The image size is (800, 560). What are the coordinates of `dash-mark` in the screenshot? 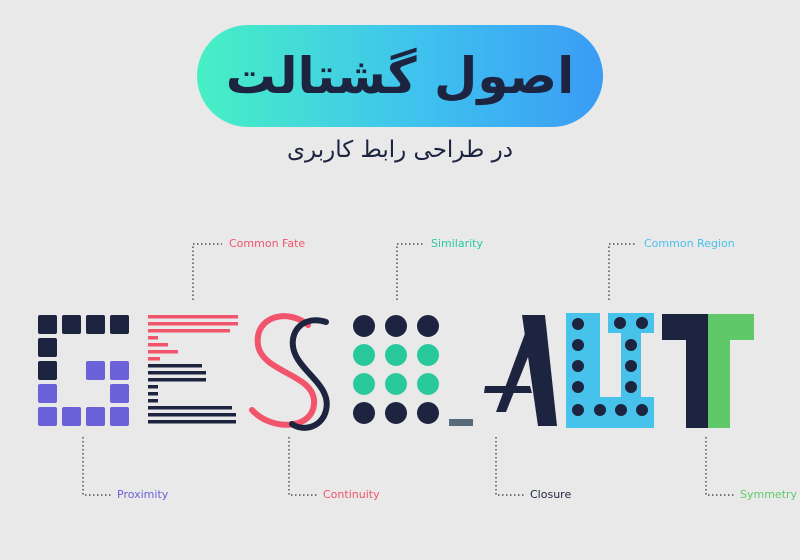 It's located at (461, 422).